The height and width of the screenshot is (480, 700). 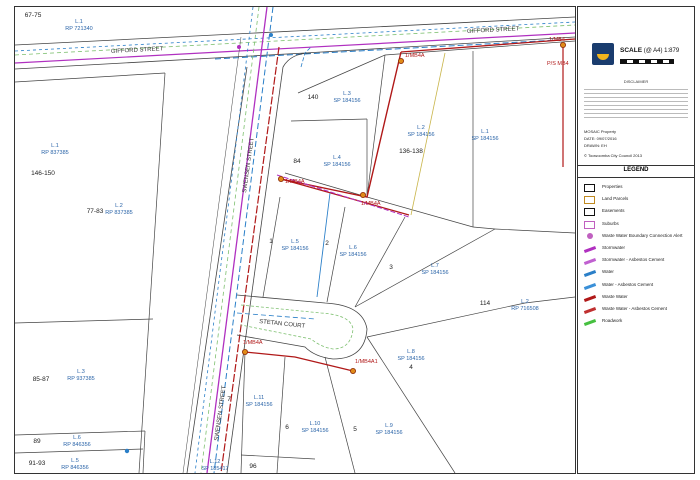 I want to click on property-info: MOSAIC Property, so click(x=600, y=131).